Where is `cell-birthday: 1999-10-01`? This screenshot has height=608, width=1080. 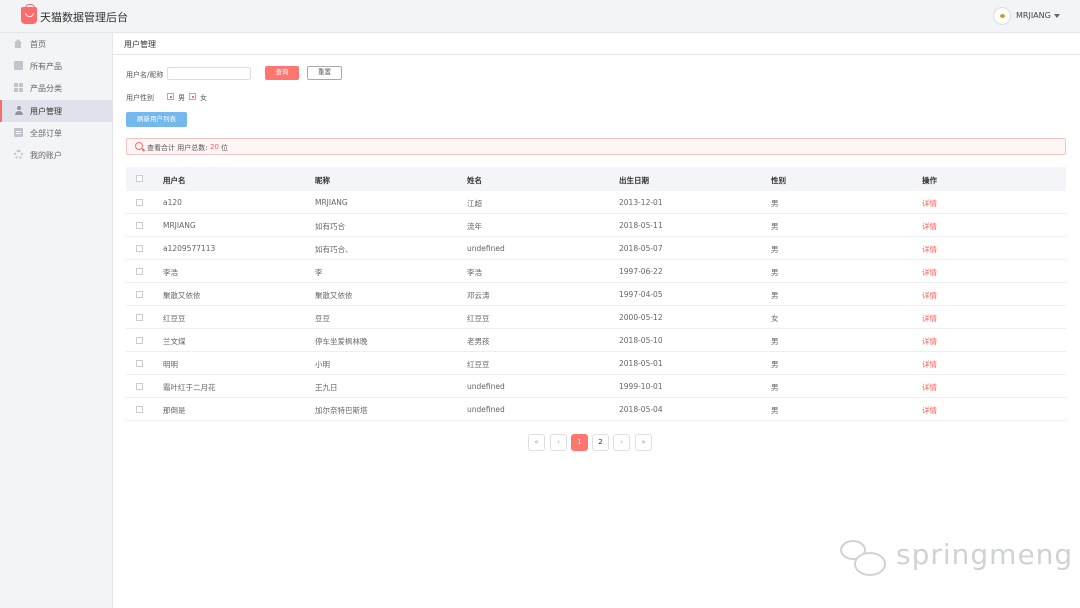
cell-birthday: 1999-10-01 is located at coordinates (641, 386).